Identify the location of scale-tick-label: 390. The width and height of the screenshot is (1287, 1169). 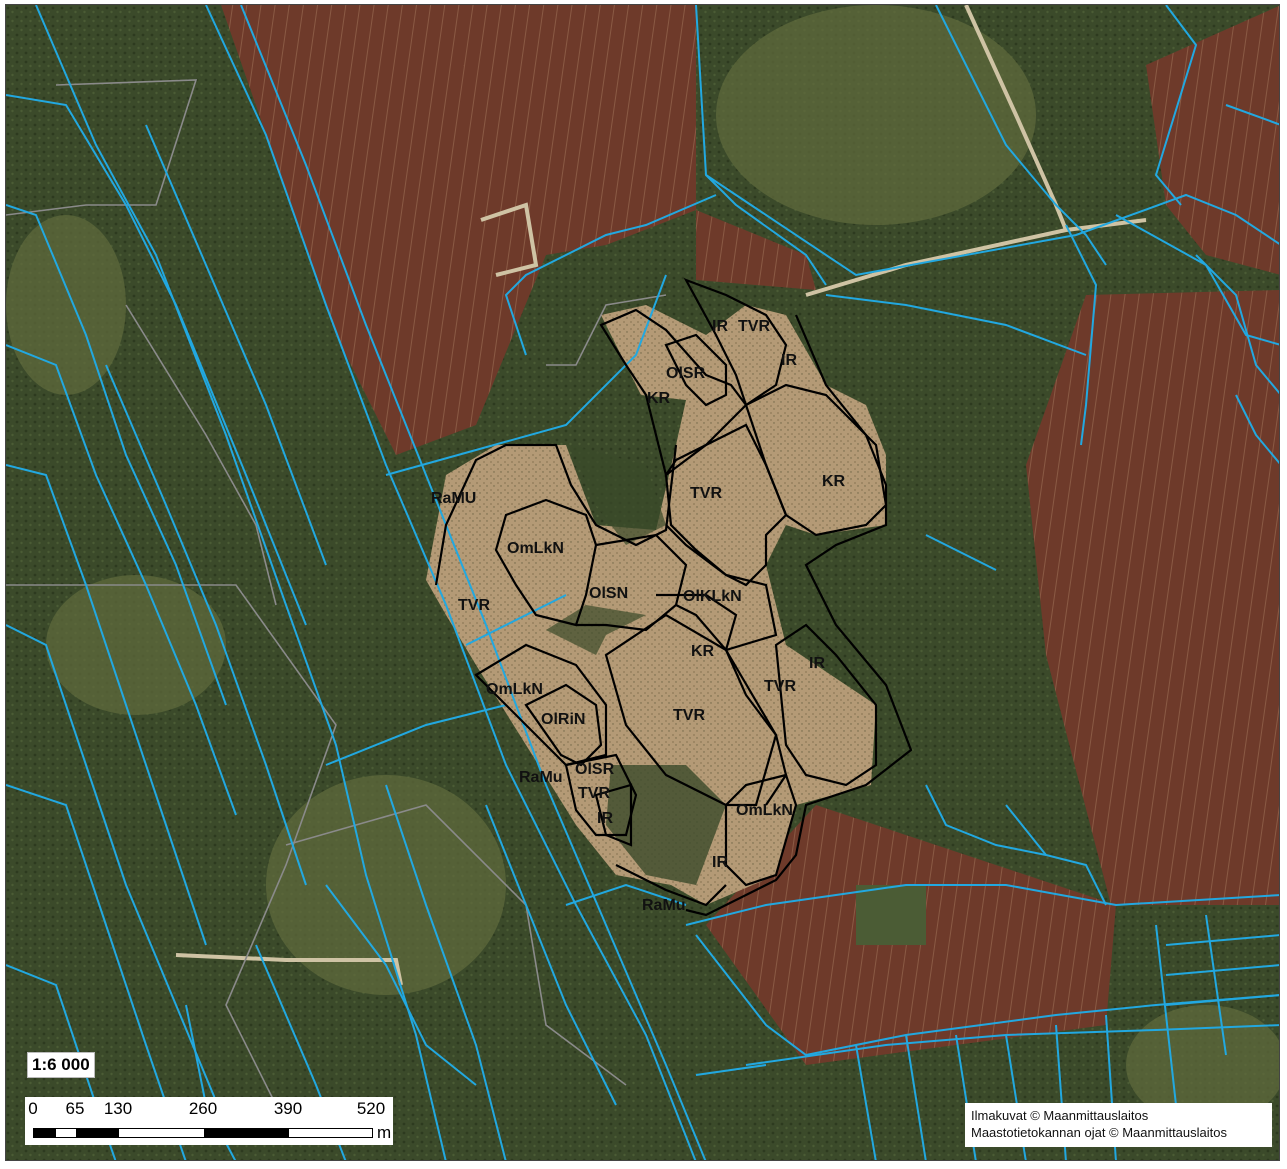
(288, 1108).